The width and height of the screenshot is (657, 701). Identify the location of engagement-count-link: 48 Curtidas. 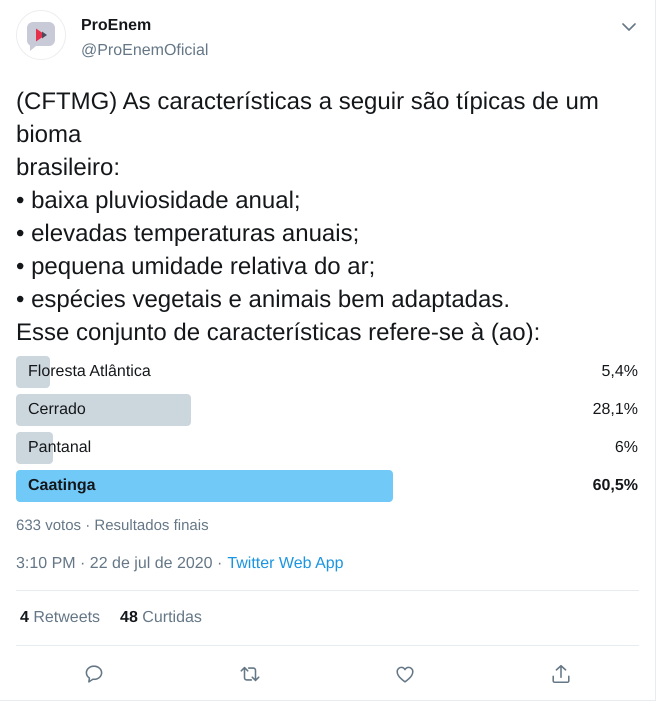
(161, 618).